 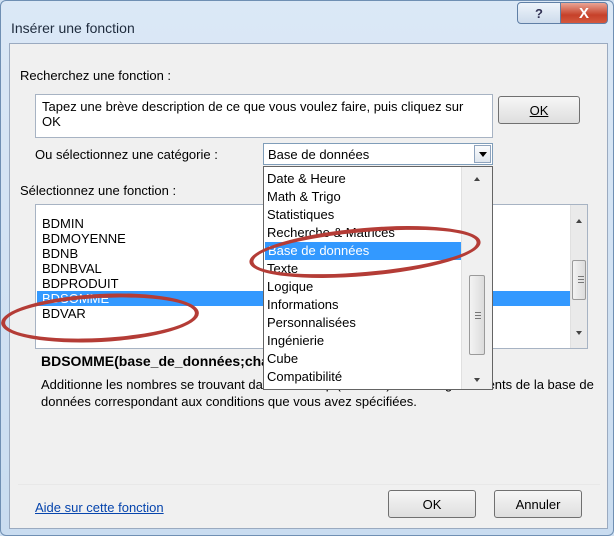 I want to click on search-ok-button: OK, so click(x=539, y=110).